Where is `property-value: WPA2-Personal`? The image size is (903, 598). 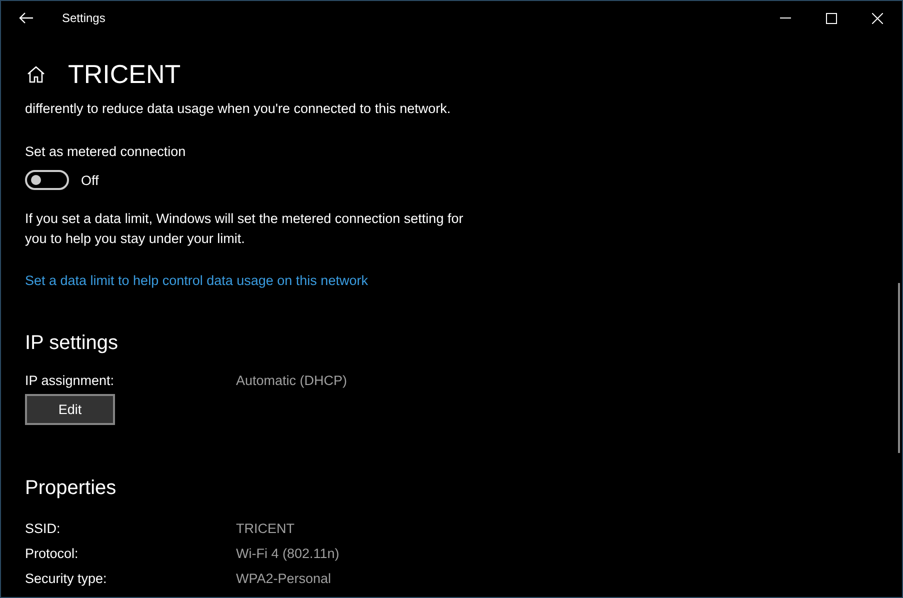 property-value: WPA2-Personal is located at coordinates (284, 579).